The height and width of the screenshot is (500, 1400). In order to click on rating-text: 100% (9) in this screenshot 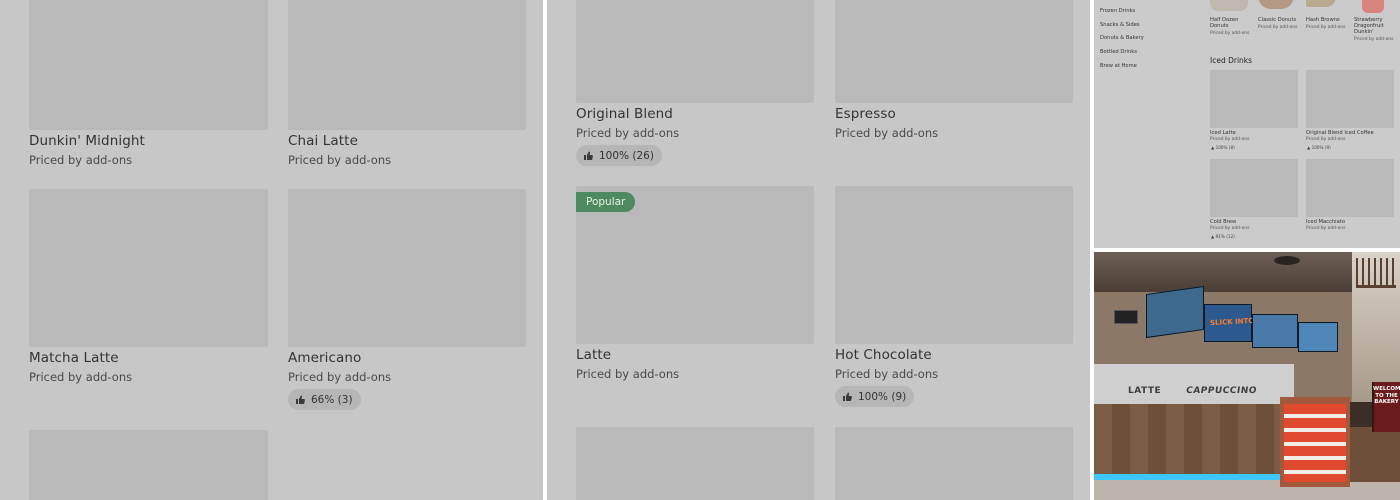, I will do `click(882, 396)`.